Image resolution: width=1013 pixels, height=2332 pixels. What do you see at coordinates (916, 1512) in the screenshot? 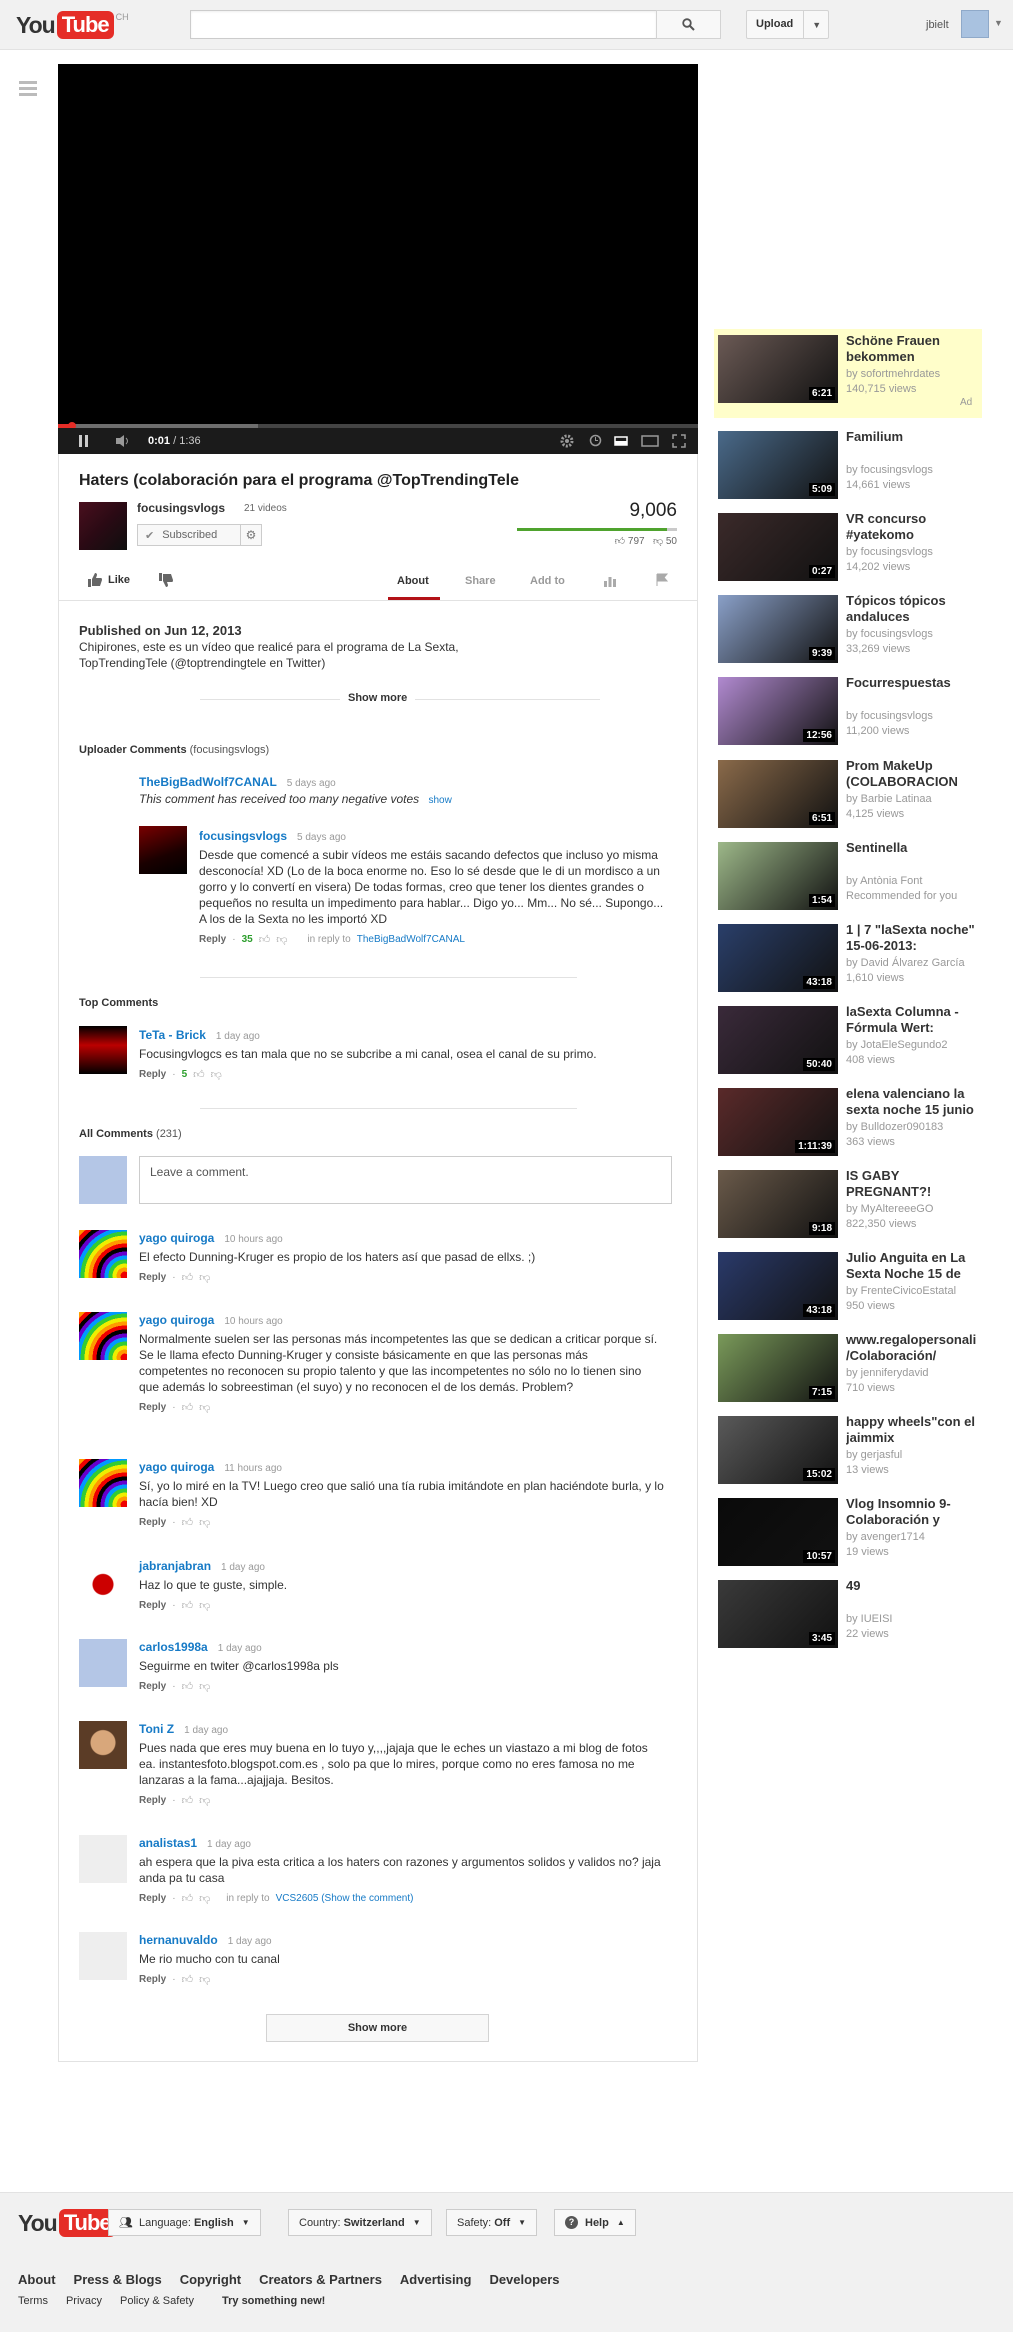
I see `video-title: Vlog Insomnio 9- Colaboración y` at bounding box center [916, 1512].